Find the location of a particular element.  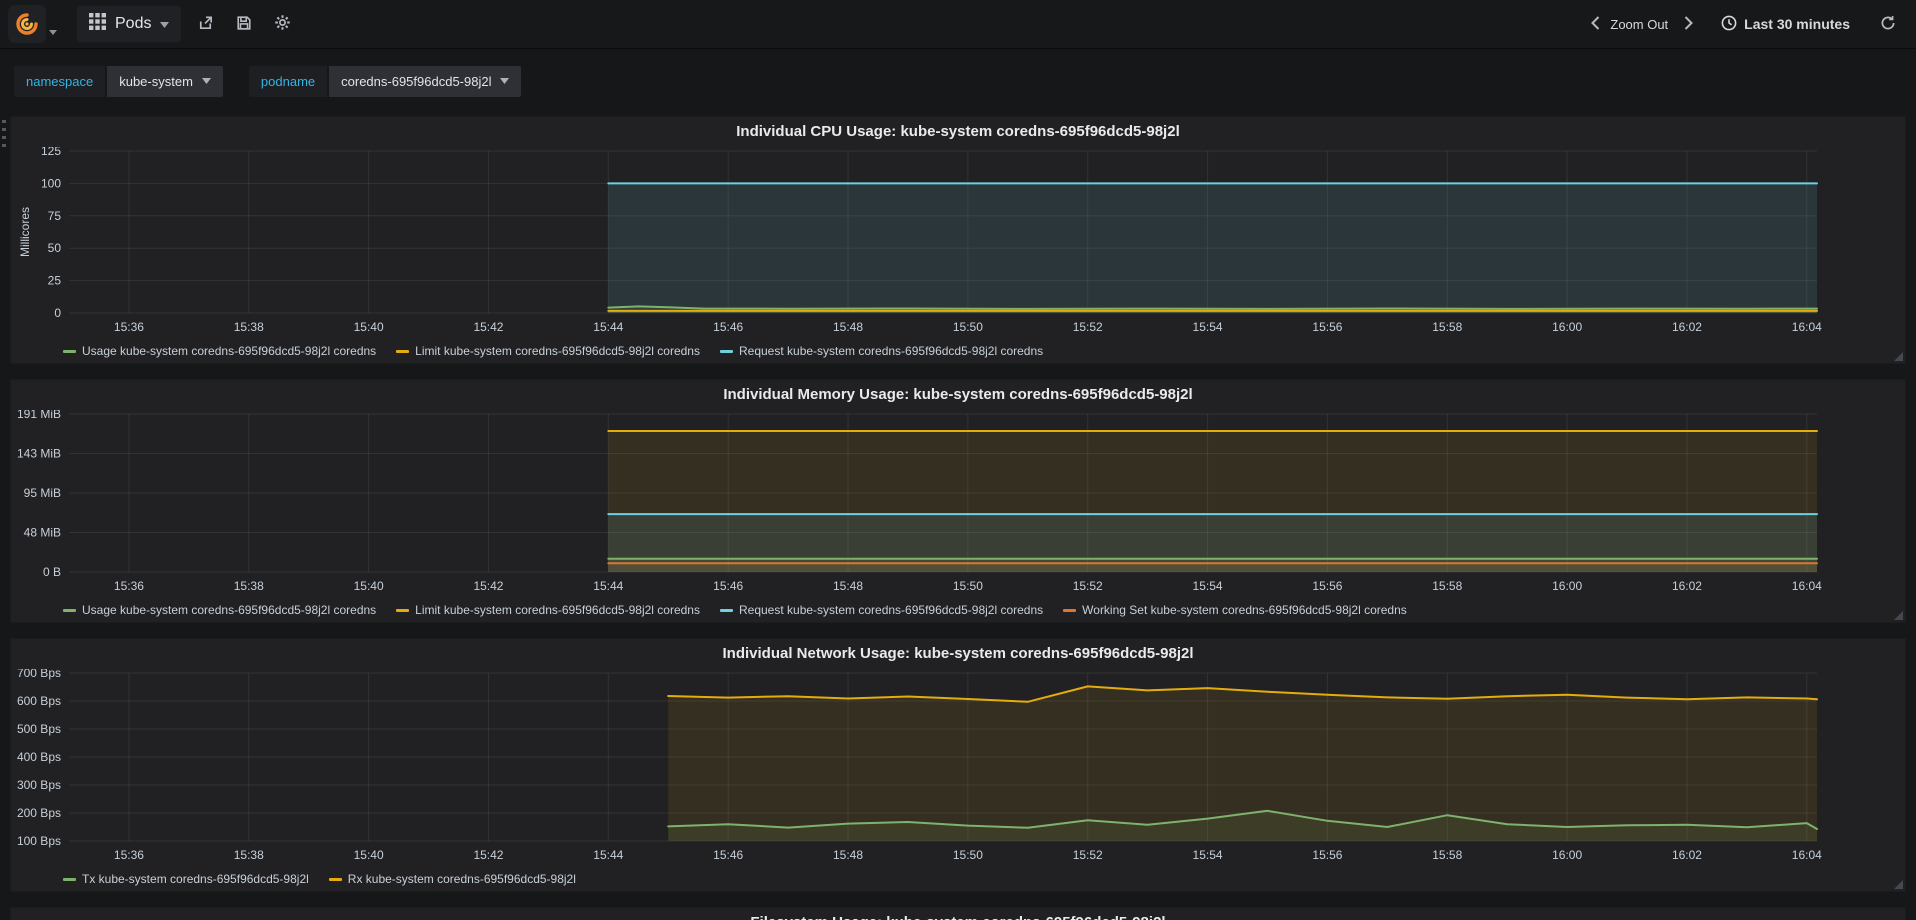

refresh-icon is located at coordinates (1888, 24).